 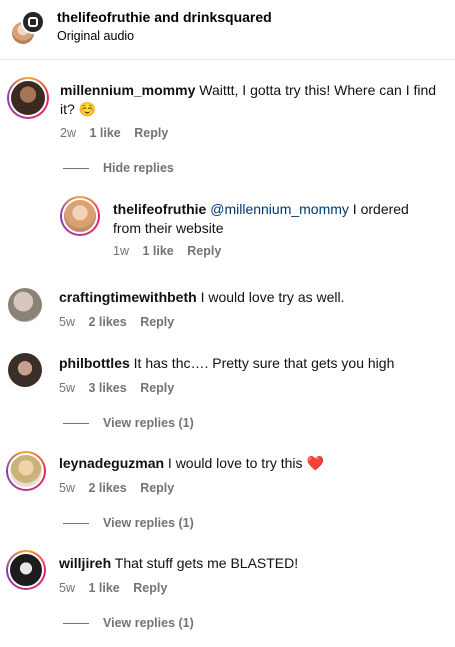 What do you see at coordinates (378, 209) in the screenshot?
I see `comment-body: I ordered` at bounding box center [378, 209].